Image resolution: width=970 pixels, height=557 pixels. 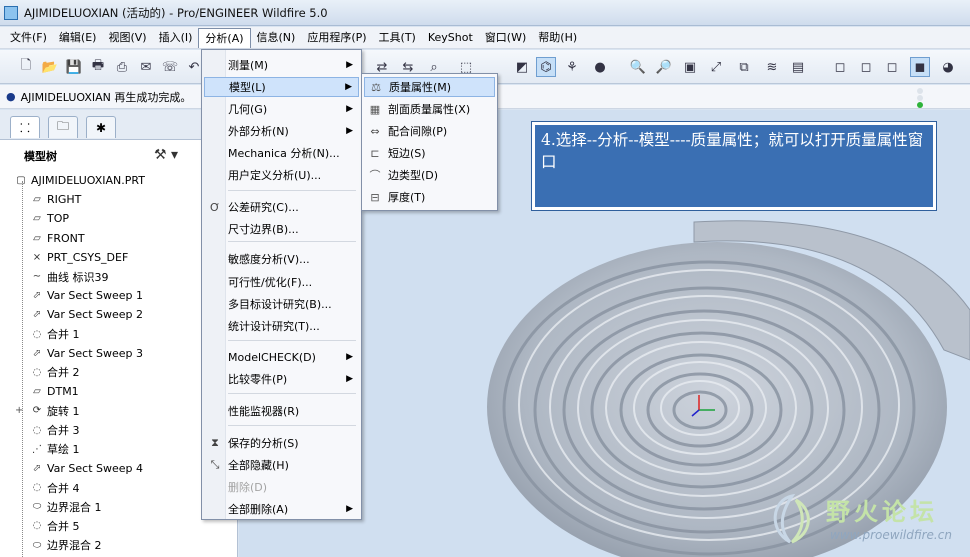 What do you see at coordinates (281, 487) in the screenshot?
I see `analysis-menu-item: 删除(D)` at bounding box center [281, 487].